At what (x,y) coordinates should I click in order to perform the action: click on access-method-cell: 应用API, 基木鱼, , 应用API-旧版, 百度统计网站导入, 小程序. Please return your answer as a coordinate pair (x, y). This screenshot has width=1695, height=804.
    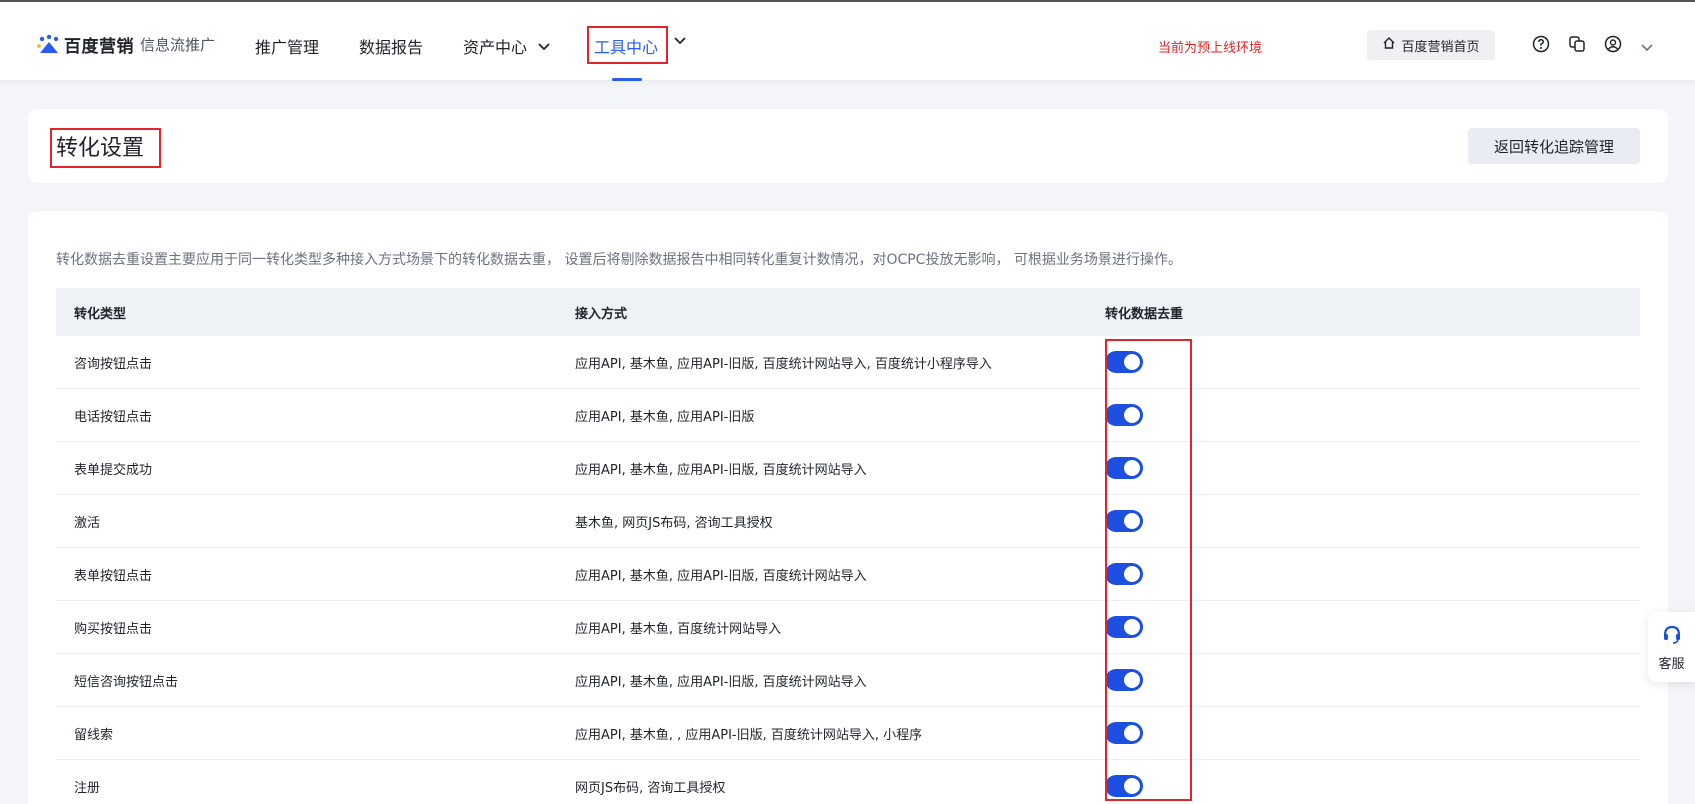
    Looking at the image, I should click on (749, 735).